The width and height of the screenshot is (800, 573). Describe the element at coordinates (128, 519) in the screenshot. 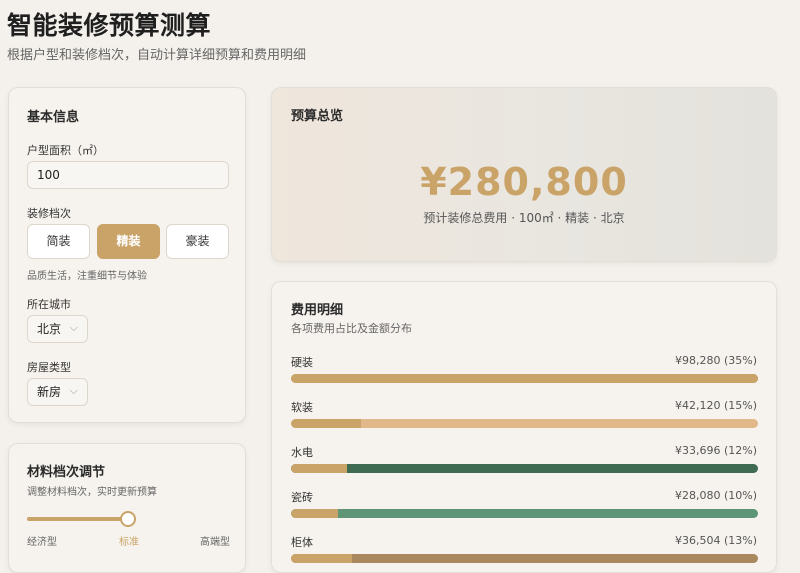

I see `material-slider-handle` at that location.